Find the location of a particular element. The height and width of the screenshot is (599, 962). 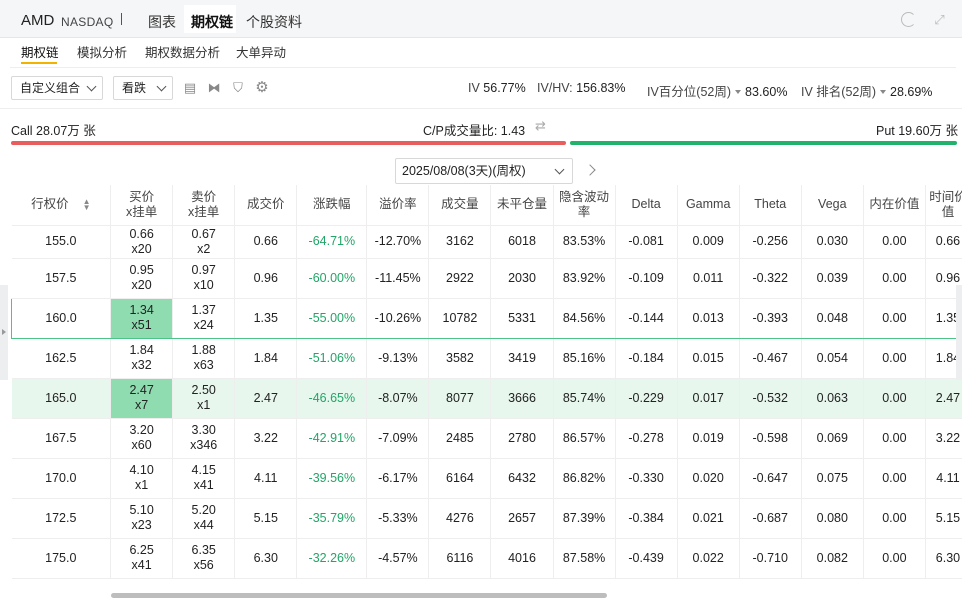

vega-cell: 0.039 is located at coordinates (832, 278).